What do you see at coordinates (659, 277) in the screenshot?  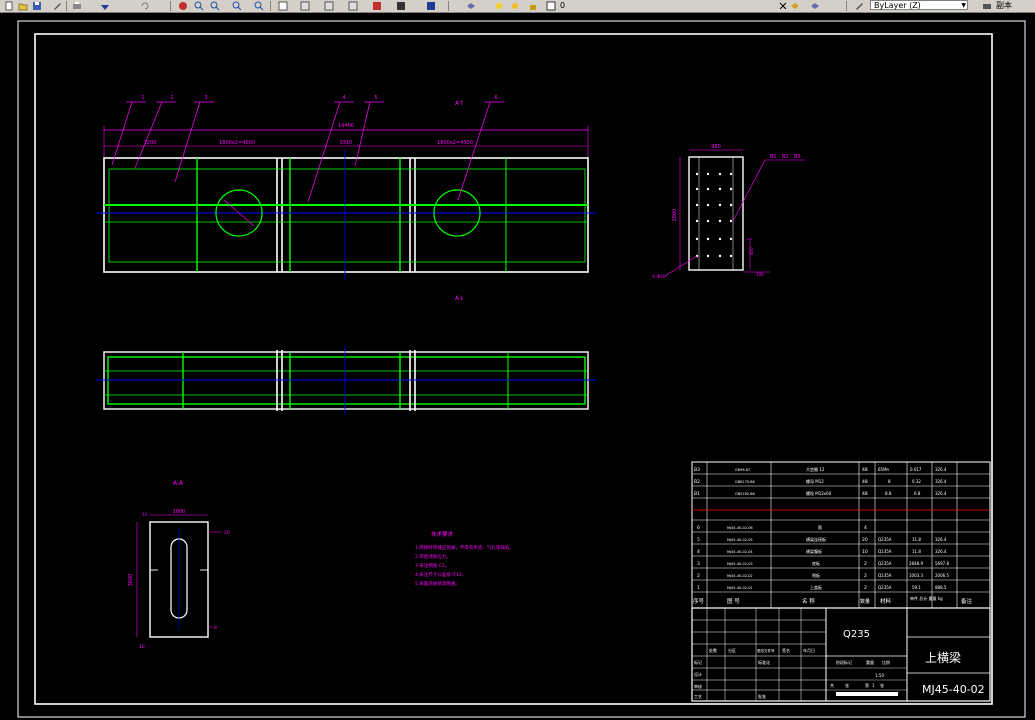 I see `sv-hole-callout: 4-Φ20` at bounding box center [659, 277].